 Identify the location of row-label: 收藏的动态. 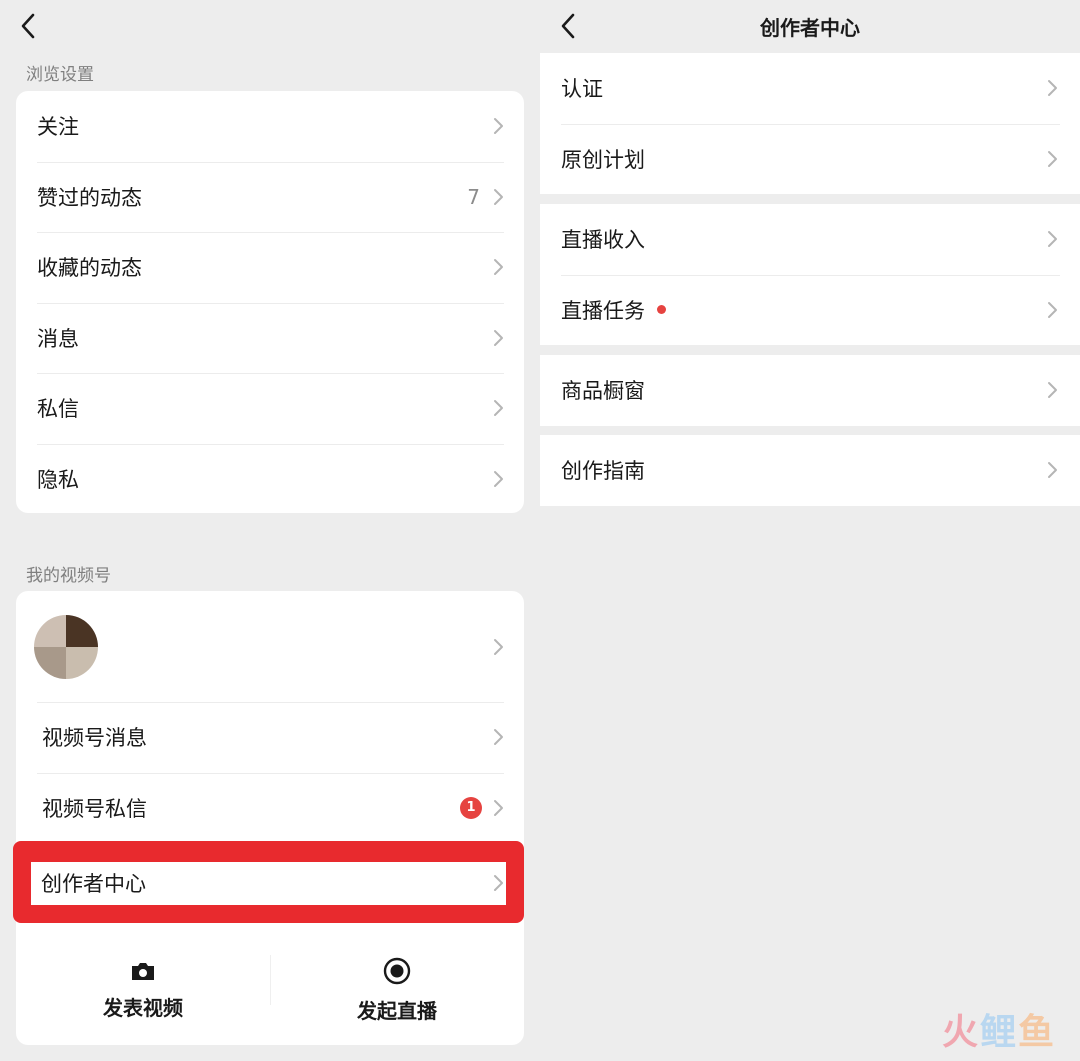
(89, 268).